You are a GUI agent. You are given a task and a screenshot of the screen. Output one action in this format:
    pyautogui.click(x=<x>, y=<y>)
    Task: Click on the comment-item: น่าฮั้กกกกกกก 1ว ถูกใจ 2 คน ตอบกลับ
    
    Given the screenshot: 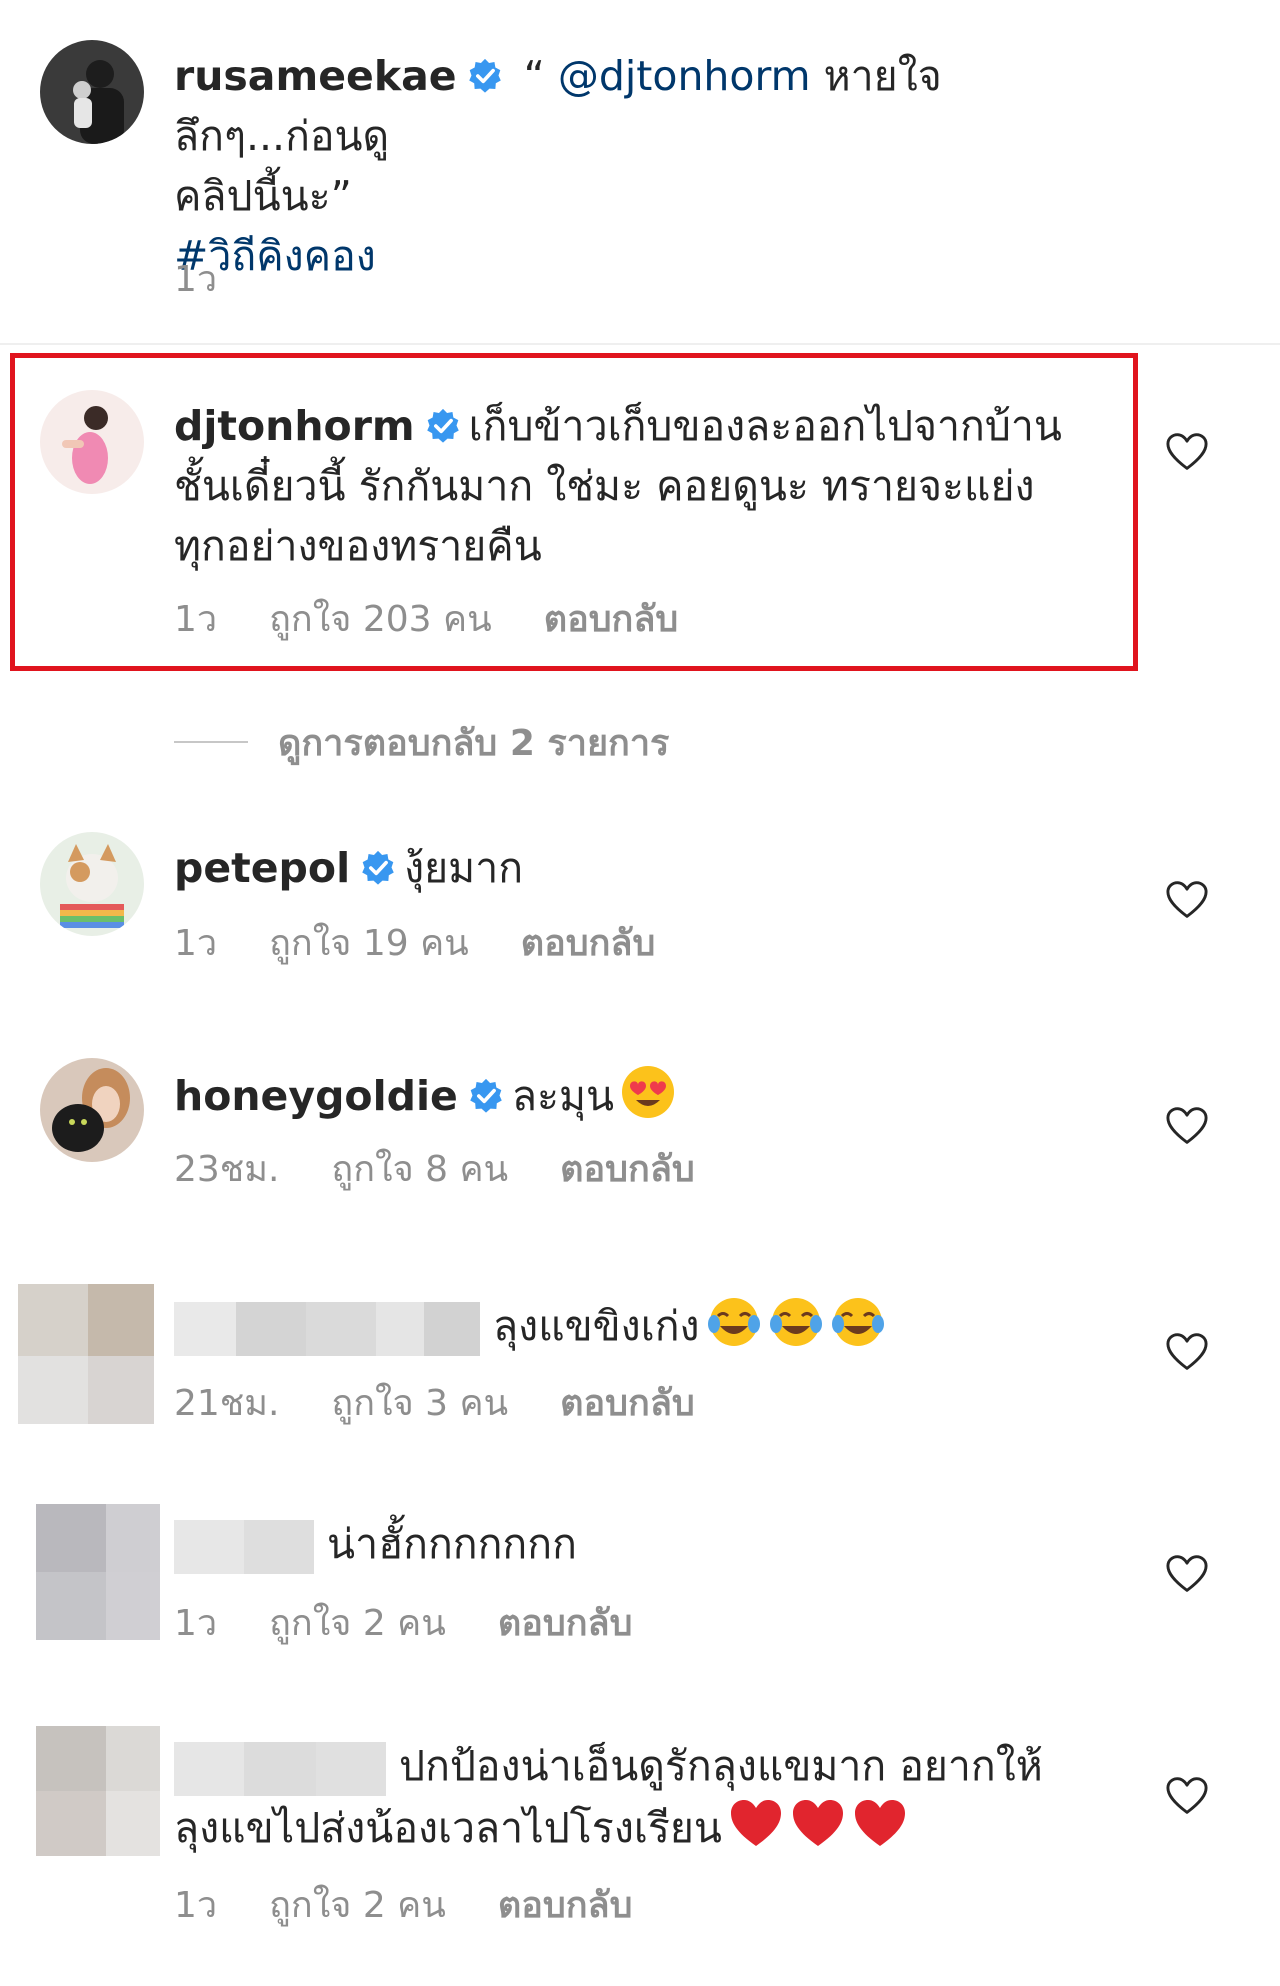 What is the action you would take?
    pyautogui.click(x=640, y=1574)
    